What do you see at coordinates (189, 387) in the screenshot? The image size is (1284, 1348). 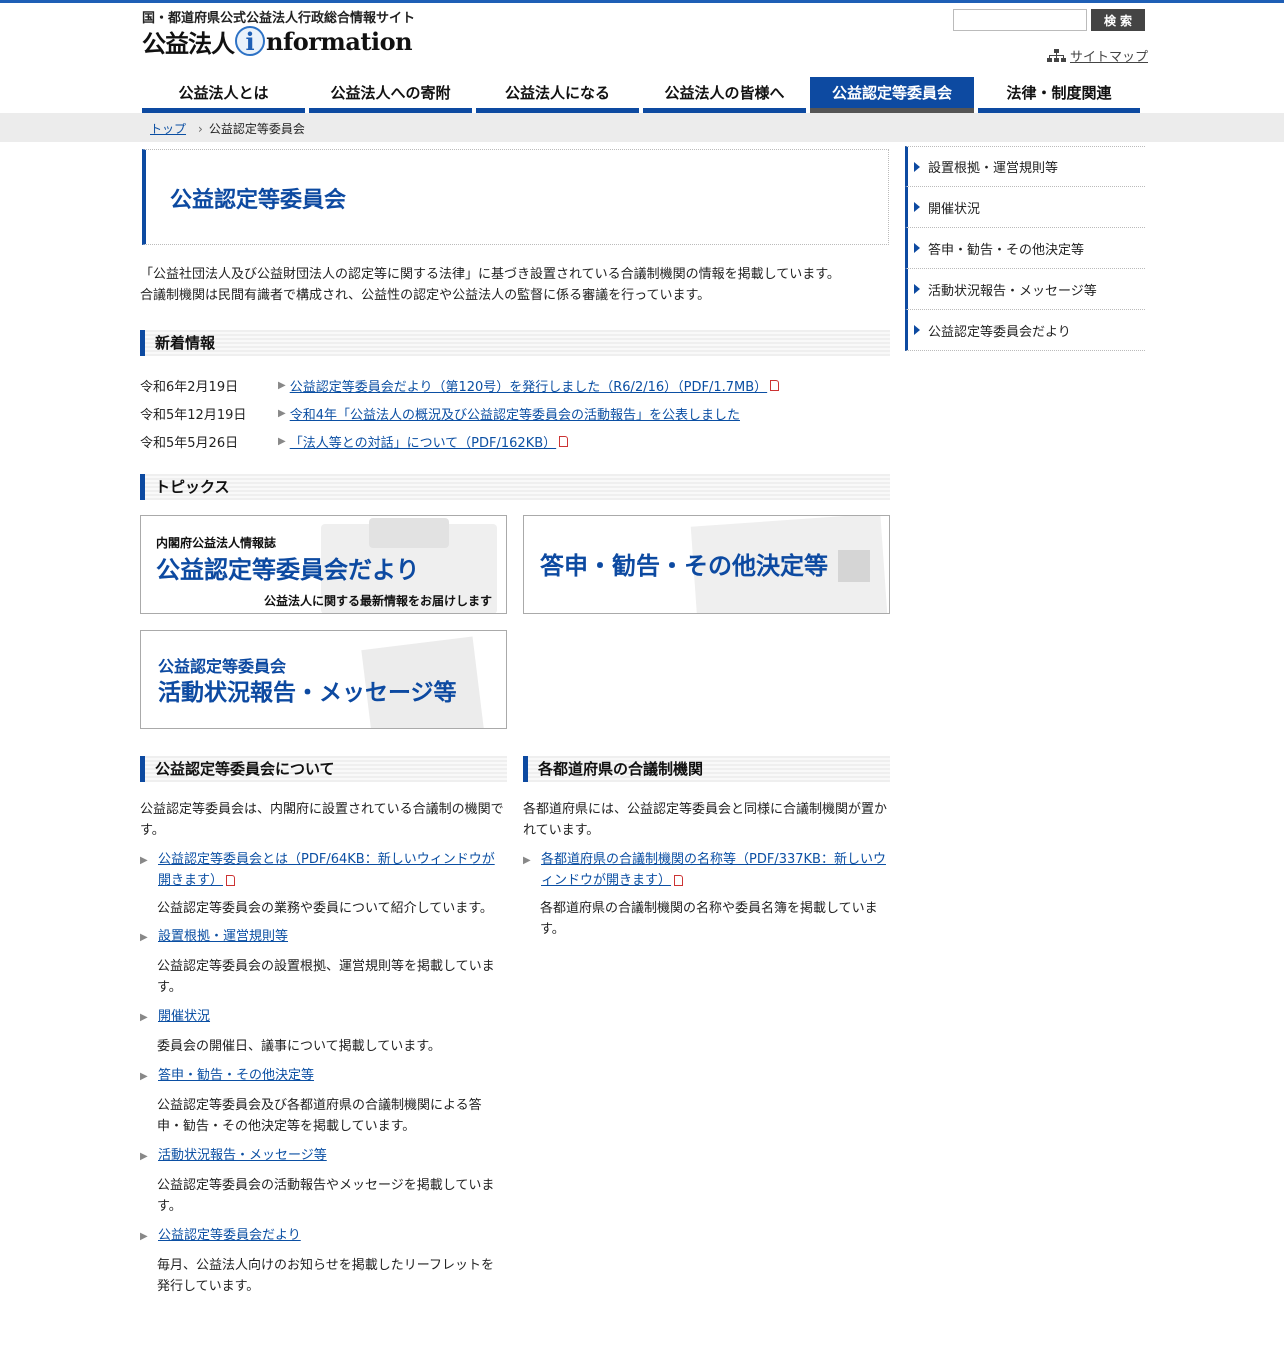 I see `news-date: 令和6年2月19日` at bounding box center [189, 387].